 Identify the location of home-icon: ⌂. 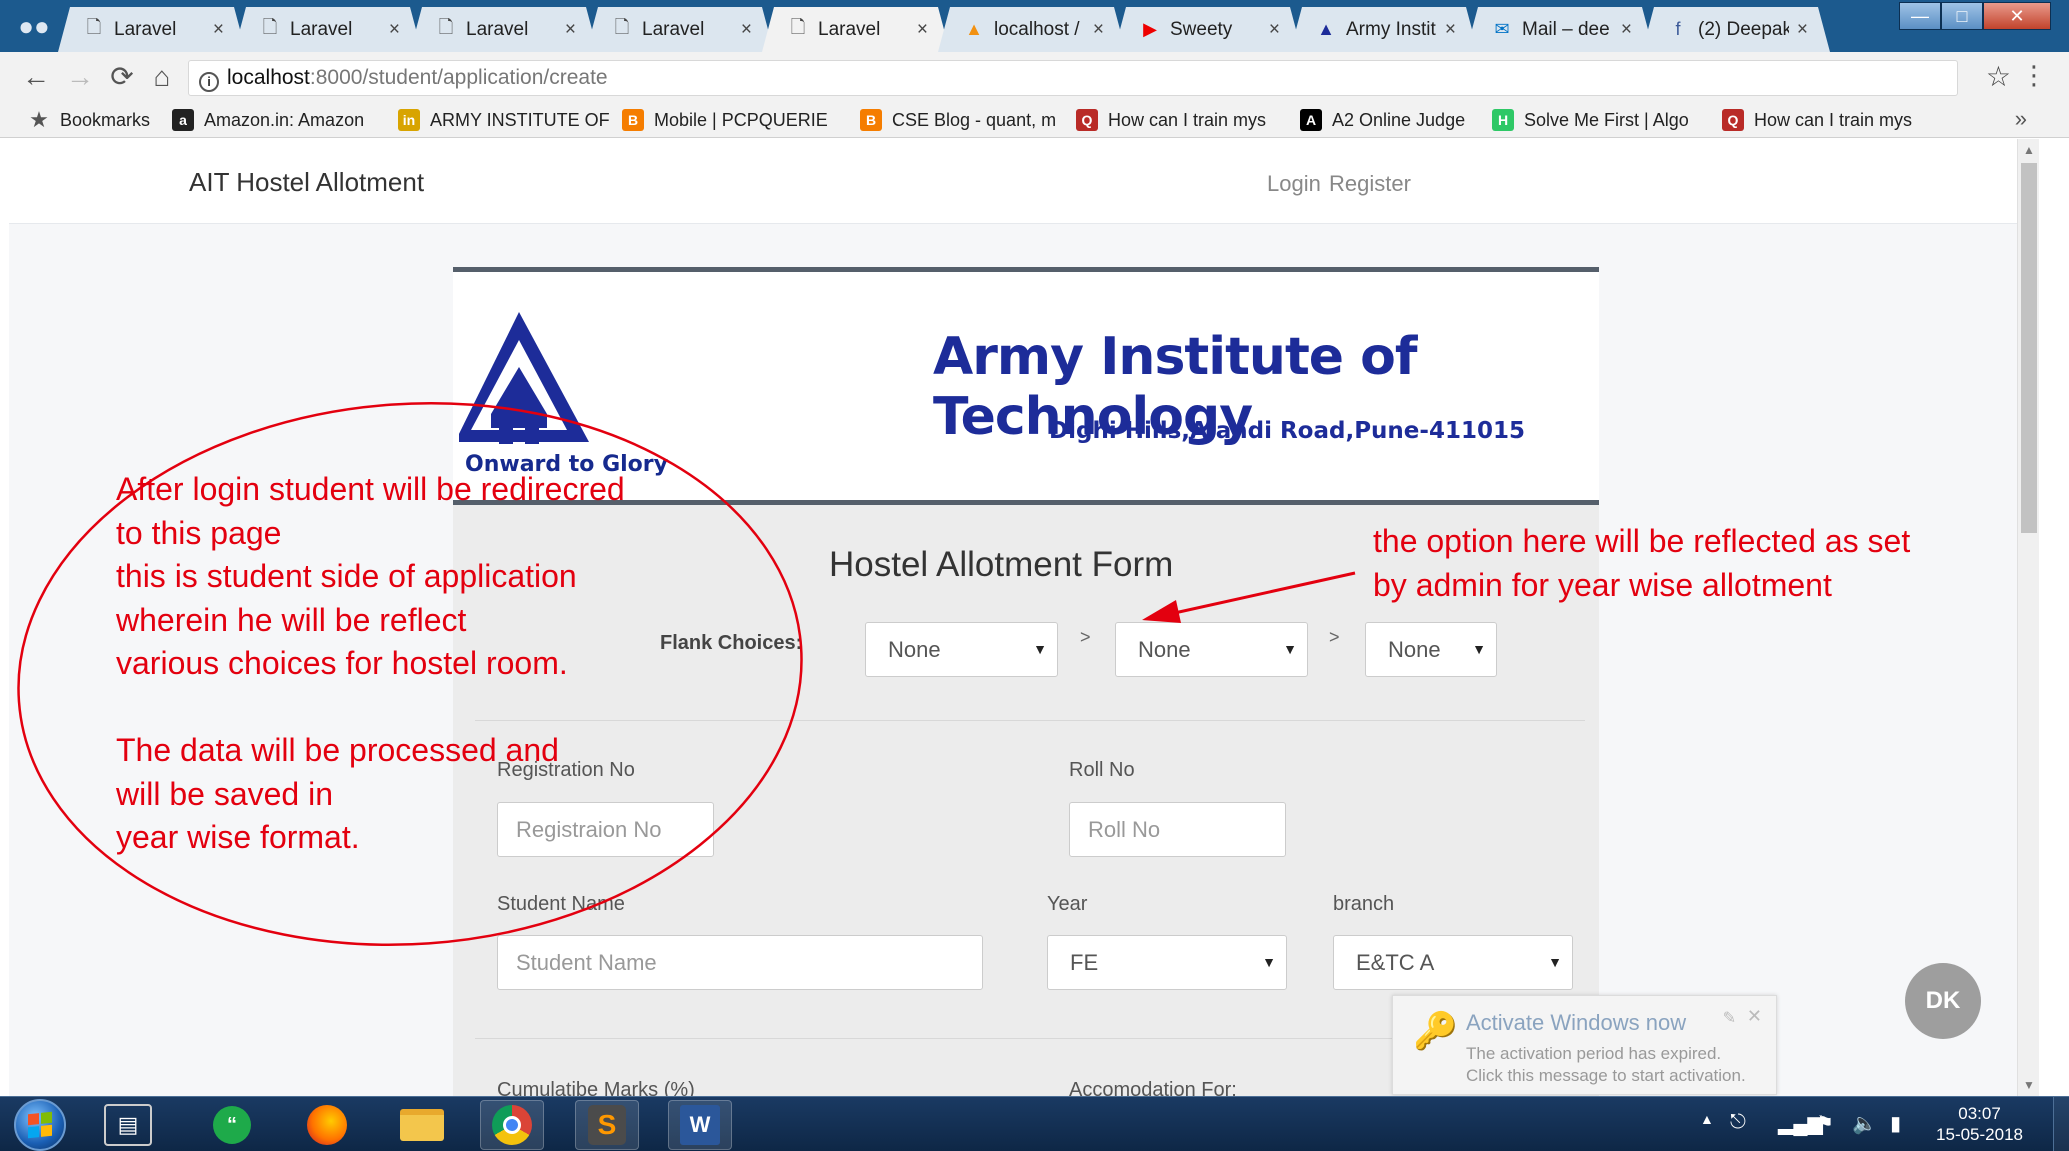
(162, 77).